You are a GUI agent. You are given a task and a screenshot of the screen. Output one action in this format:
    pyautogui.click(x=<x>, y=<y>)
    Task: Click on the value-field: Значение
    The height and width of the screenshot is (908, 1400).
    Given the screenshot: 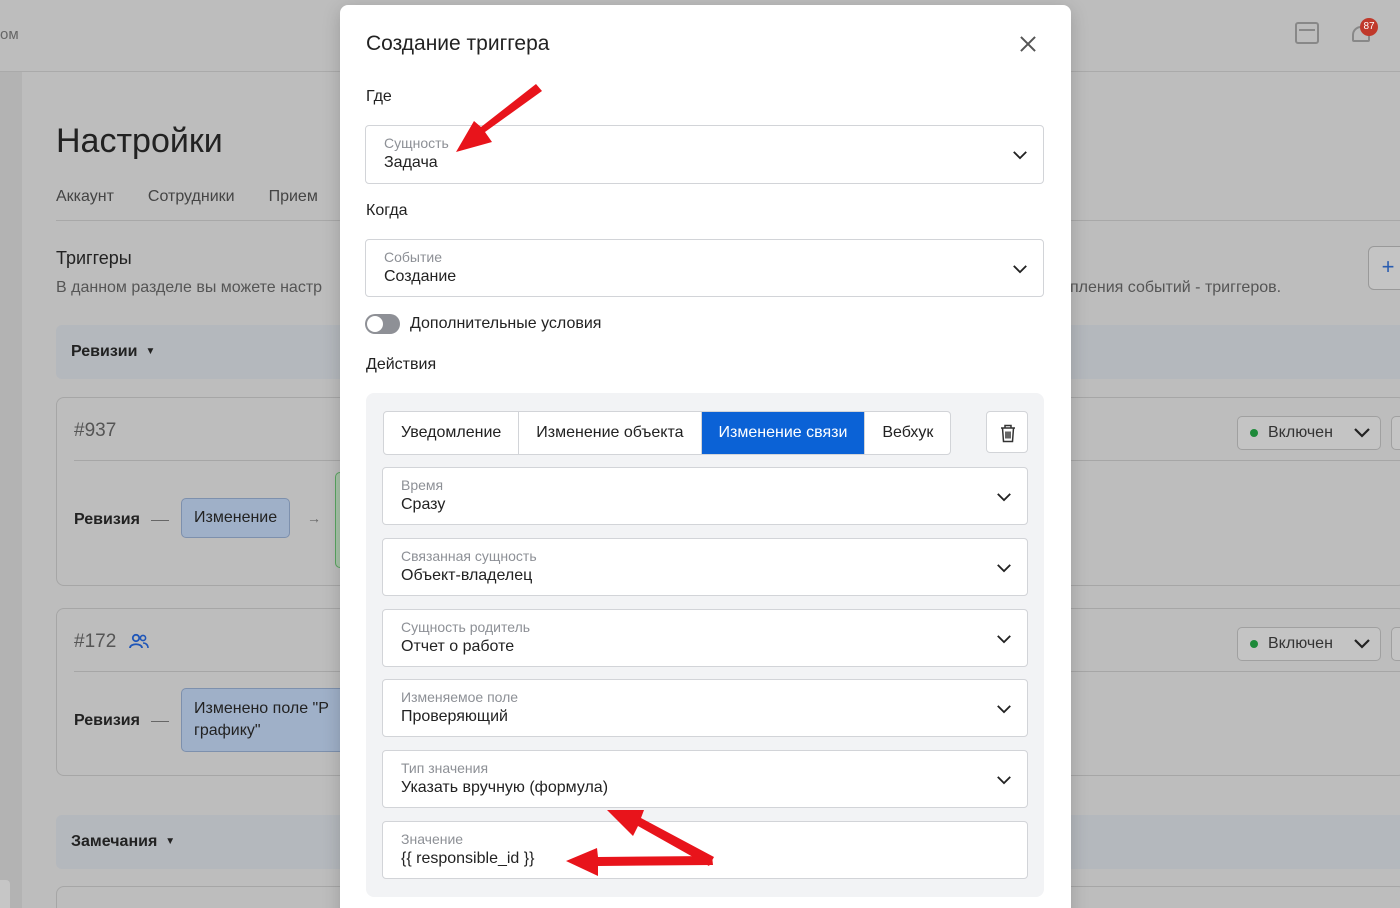 What is the action you would take?
    pyautogui.click(x=705, y=850)
    